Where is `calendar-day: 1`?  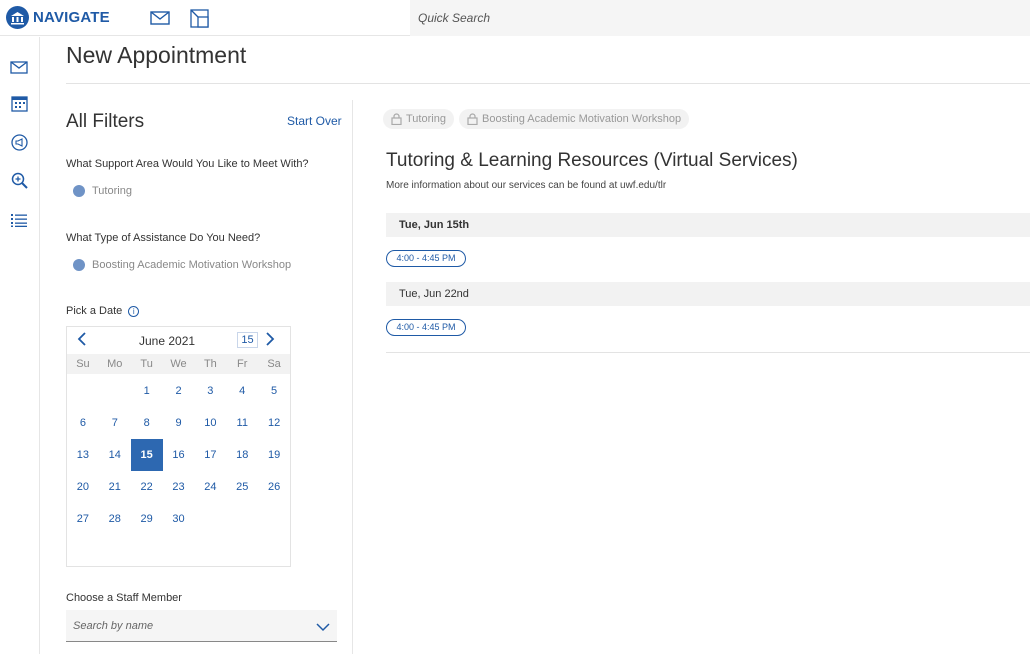 calendar-day: 1 is located at coordinates (147, 391).